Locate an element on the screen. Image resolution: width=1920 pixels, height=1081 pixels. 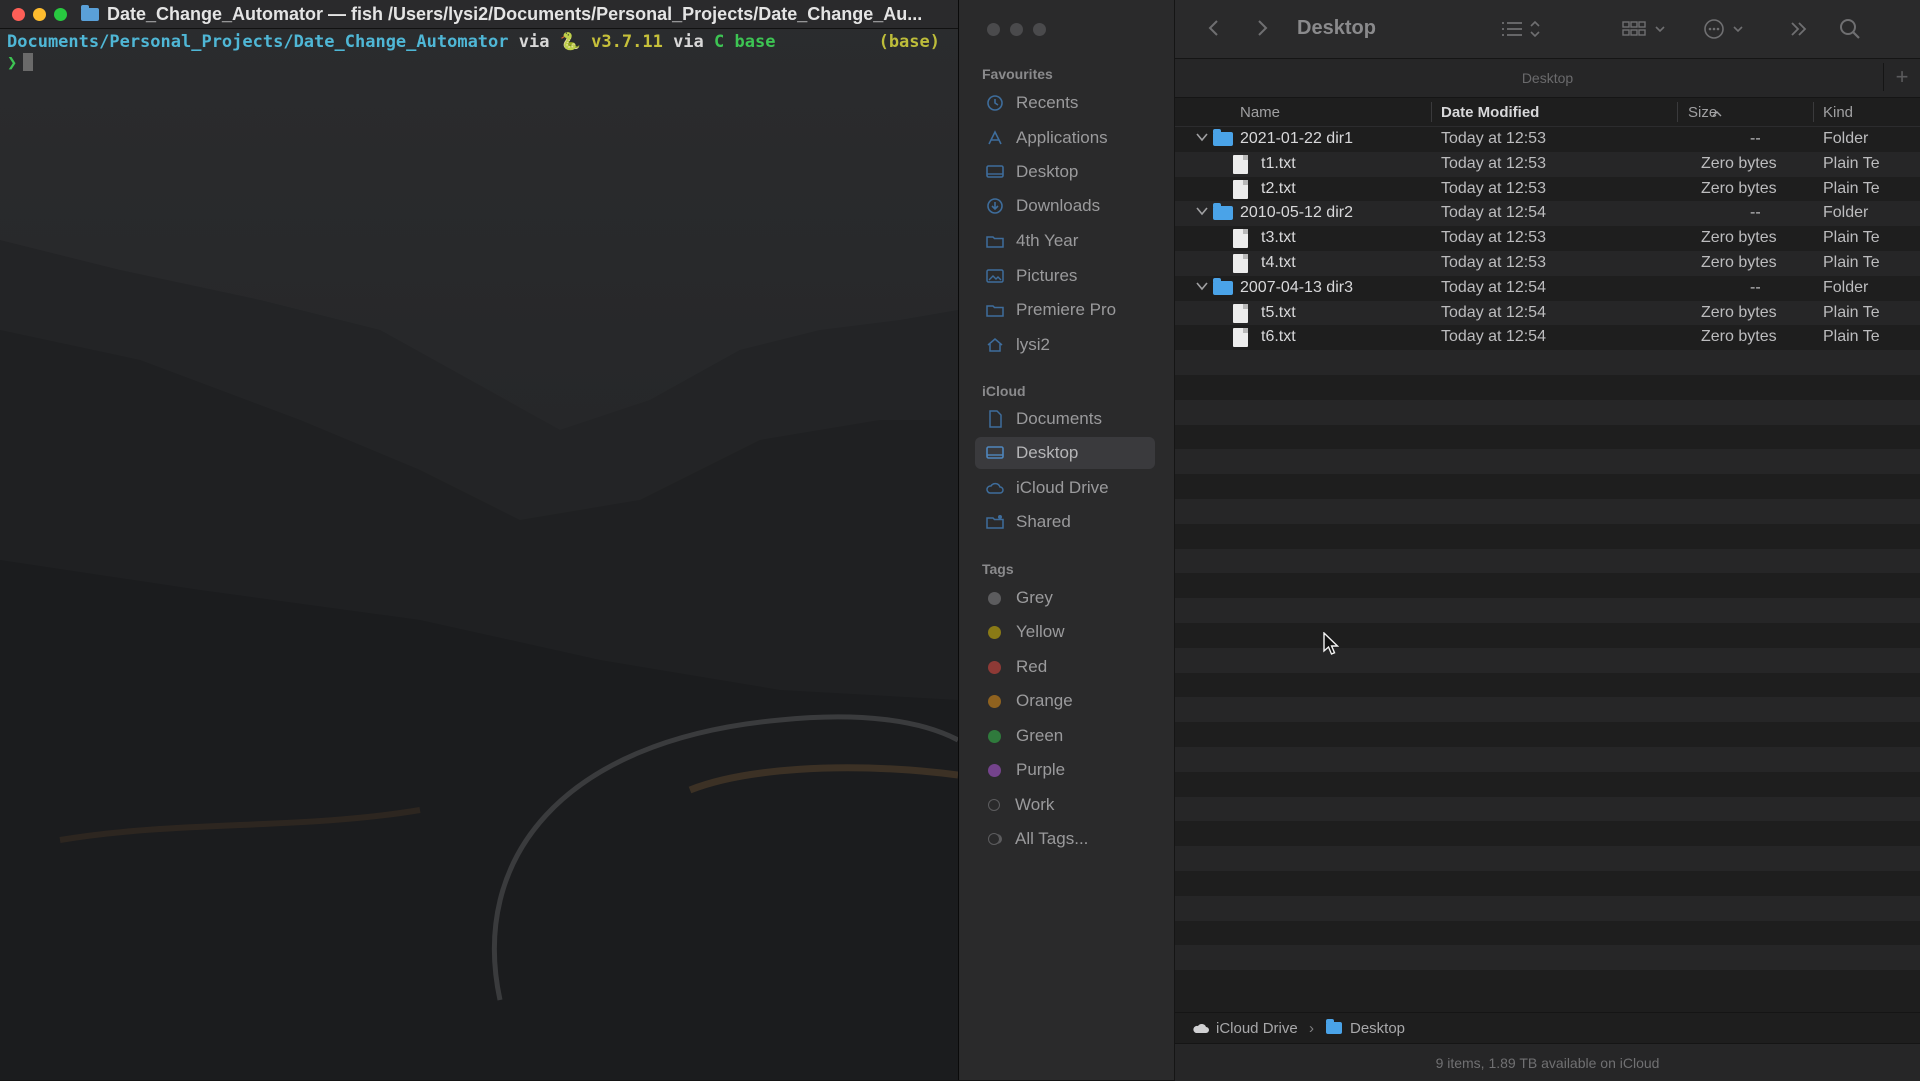
tag-red: Red is located at coordinates (1065, 667).